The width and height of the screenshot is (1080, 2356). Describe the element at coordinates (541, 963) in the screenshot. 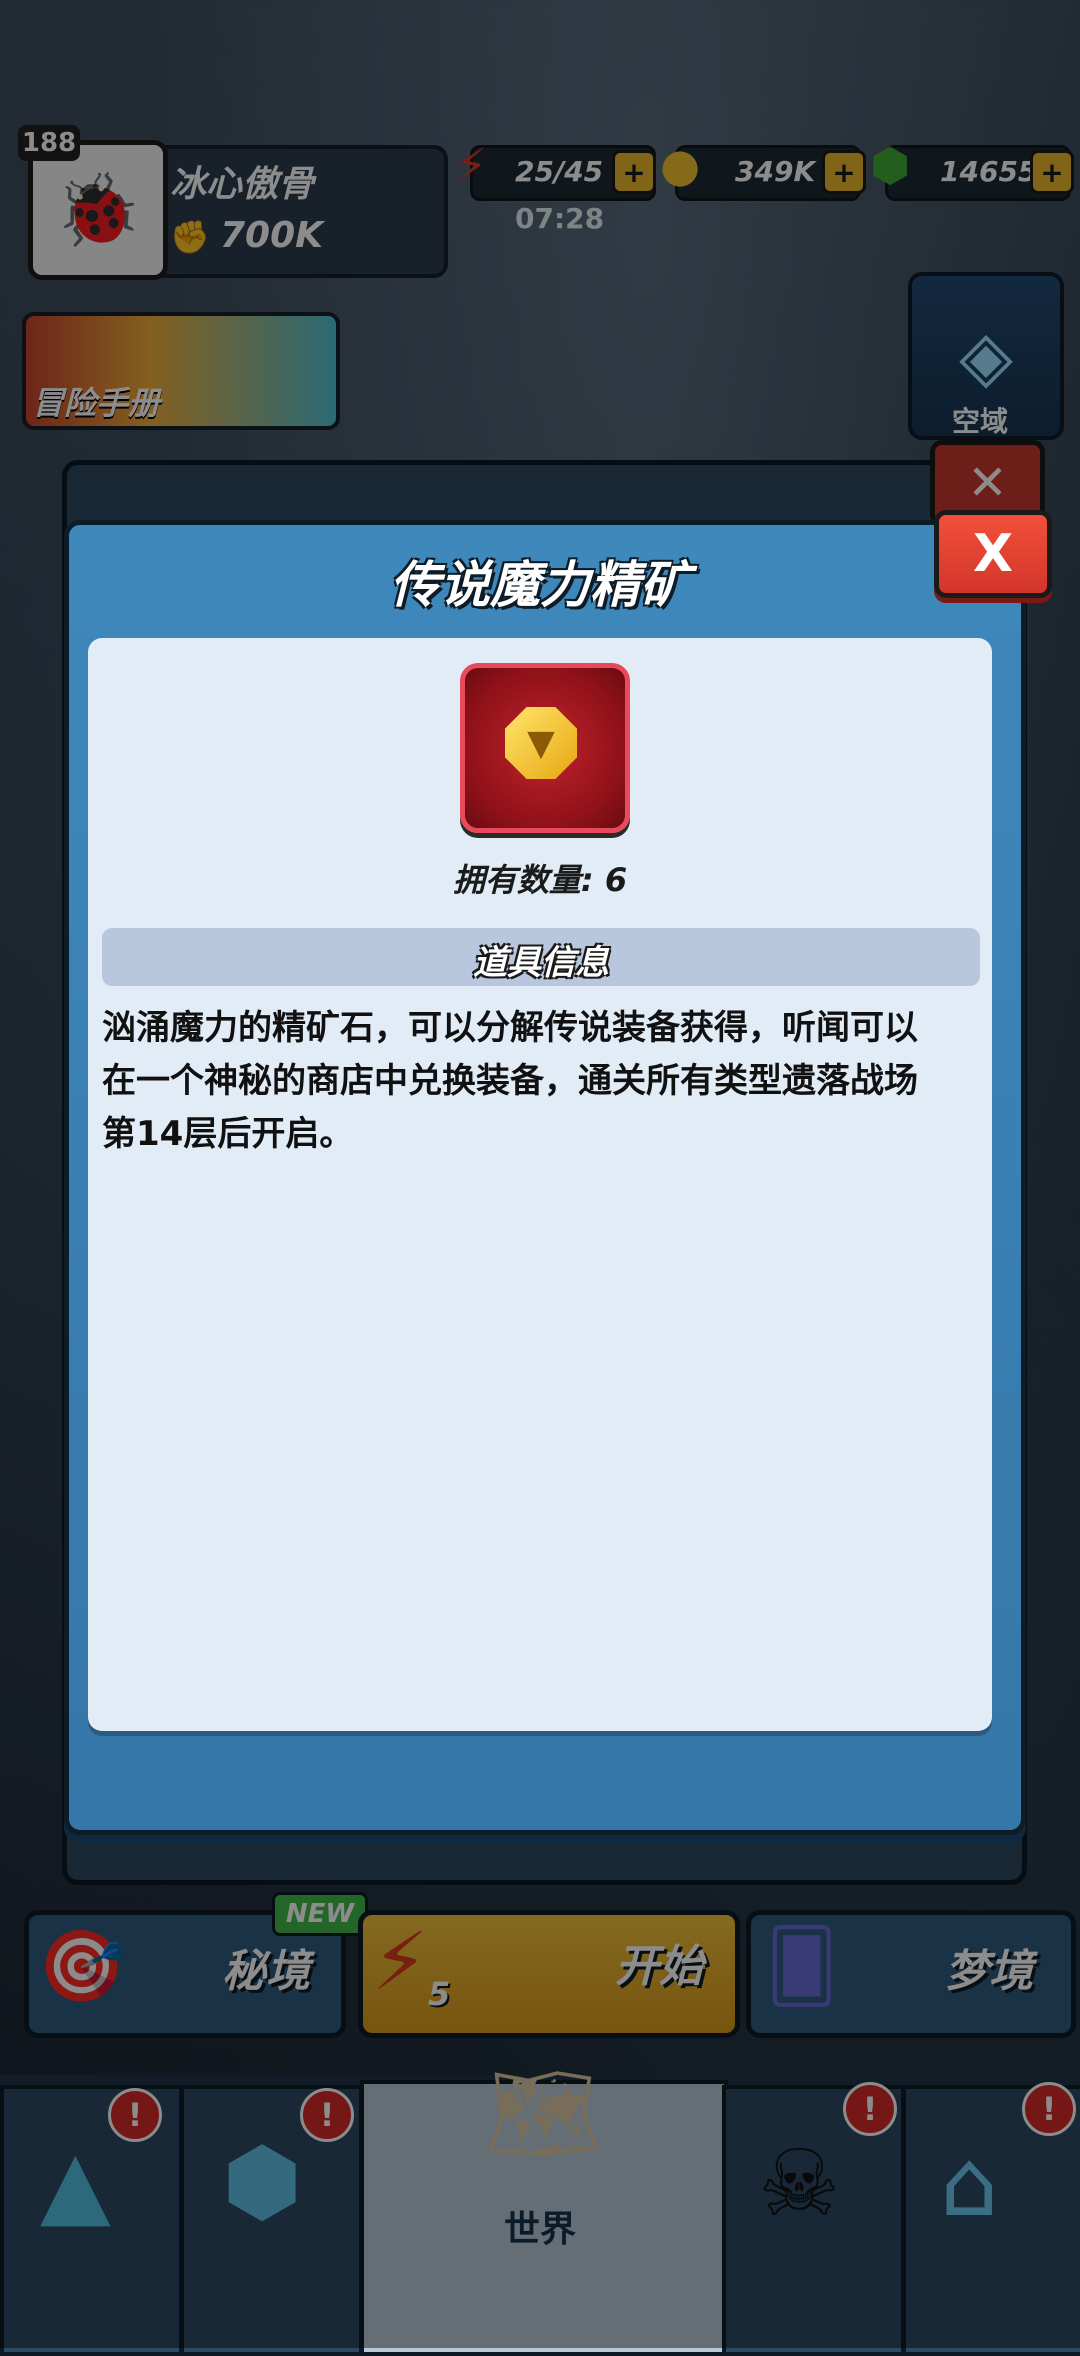

I see `item-info-header: 道具信息` at that location.